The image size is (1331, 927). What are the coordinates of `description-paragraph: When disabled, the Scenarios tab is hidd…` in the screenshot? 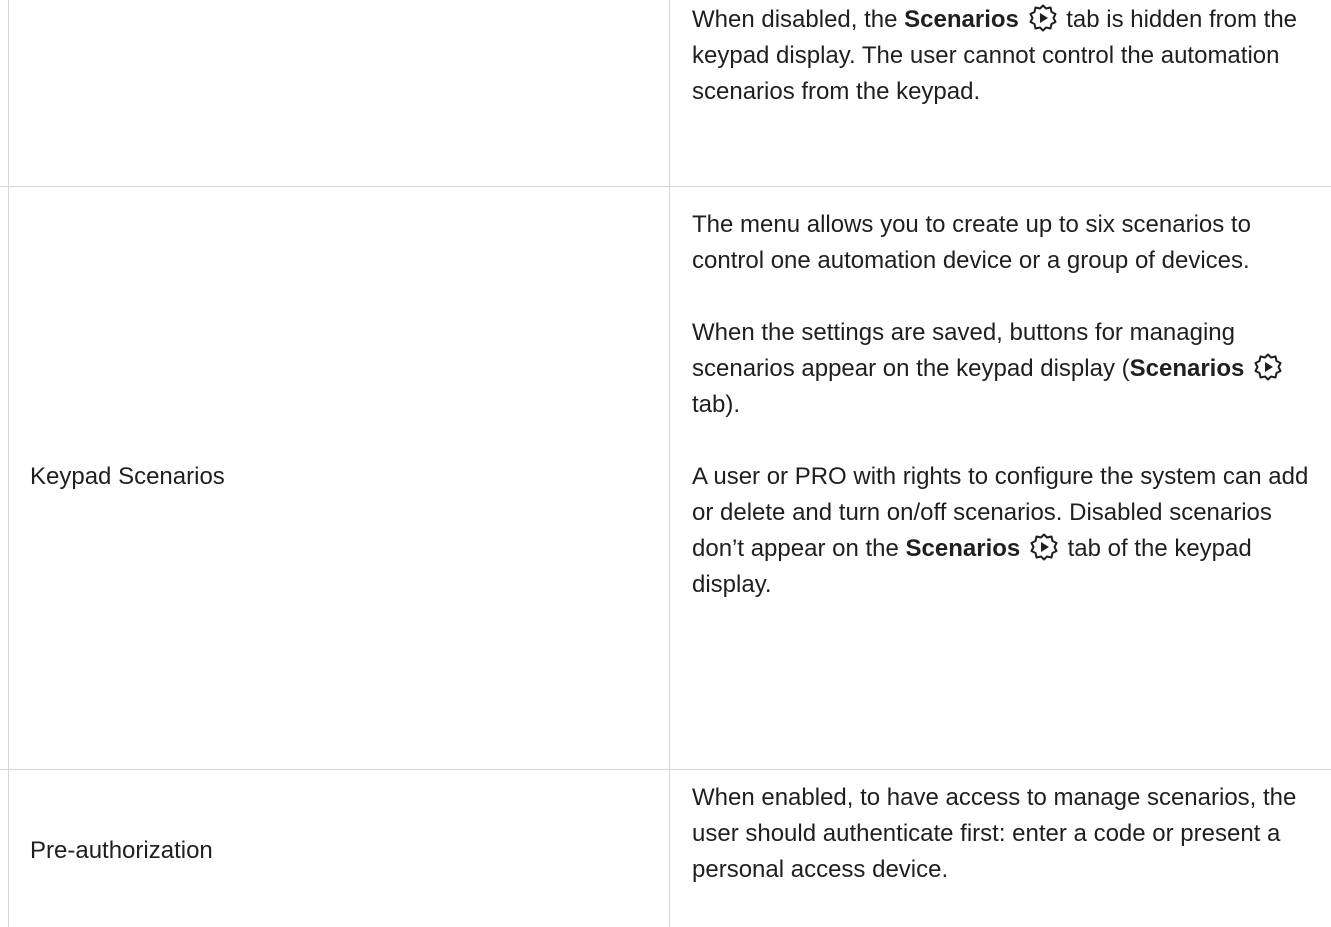 It's located at (1004, 56).